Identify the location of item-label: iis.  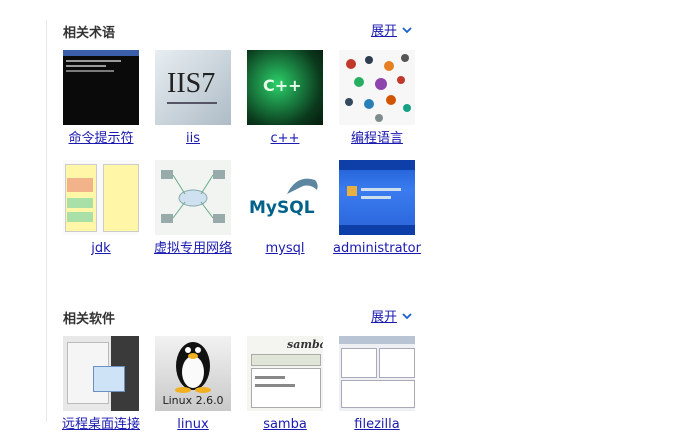
(193, 138).